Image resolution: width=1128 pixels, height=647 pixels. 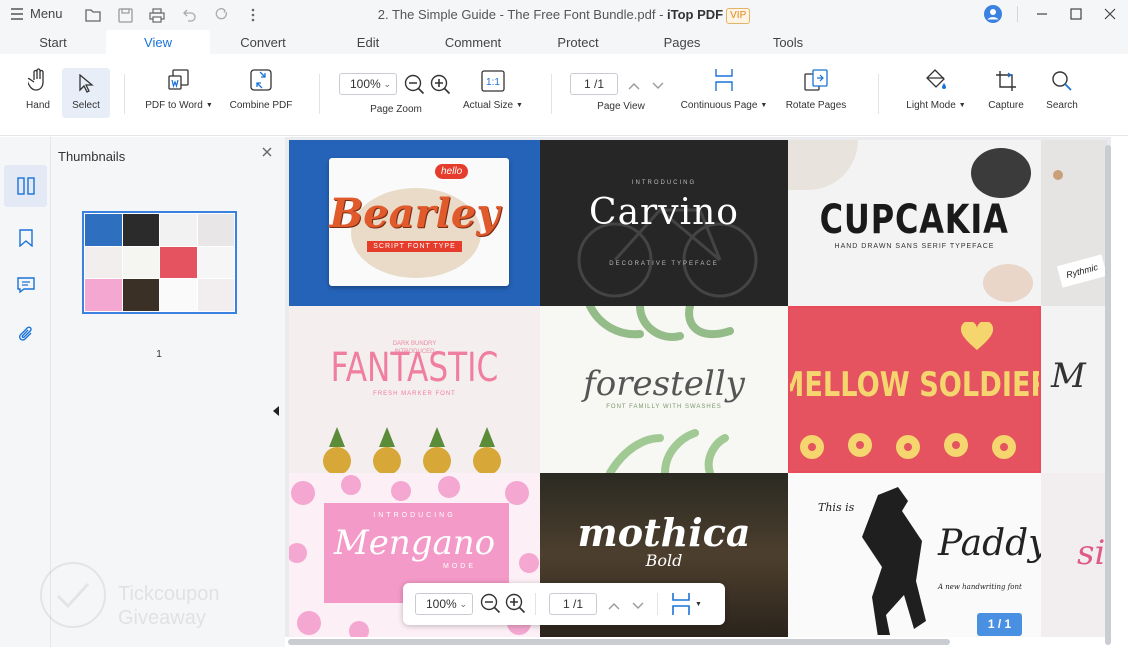 I want to click on tab-convert: Convert, so click(x=263, y=42).